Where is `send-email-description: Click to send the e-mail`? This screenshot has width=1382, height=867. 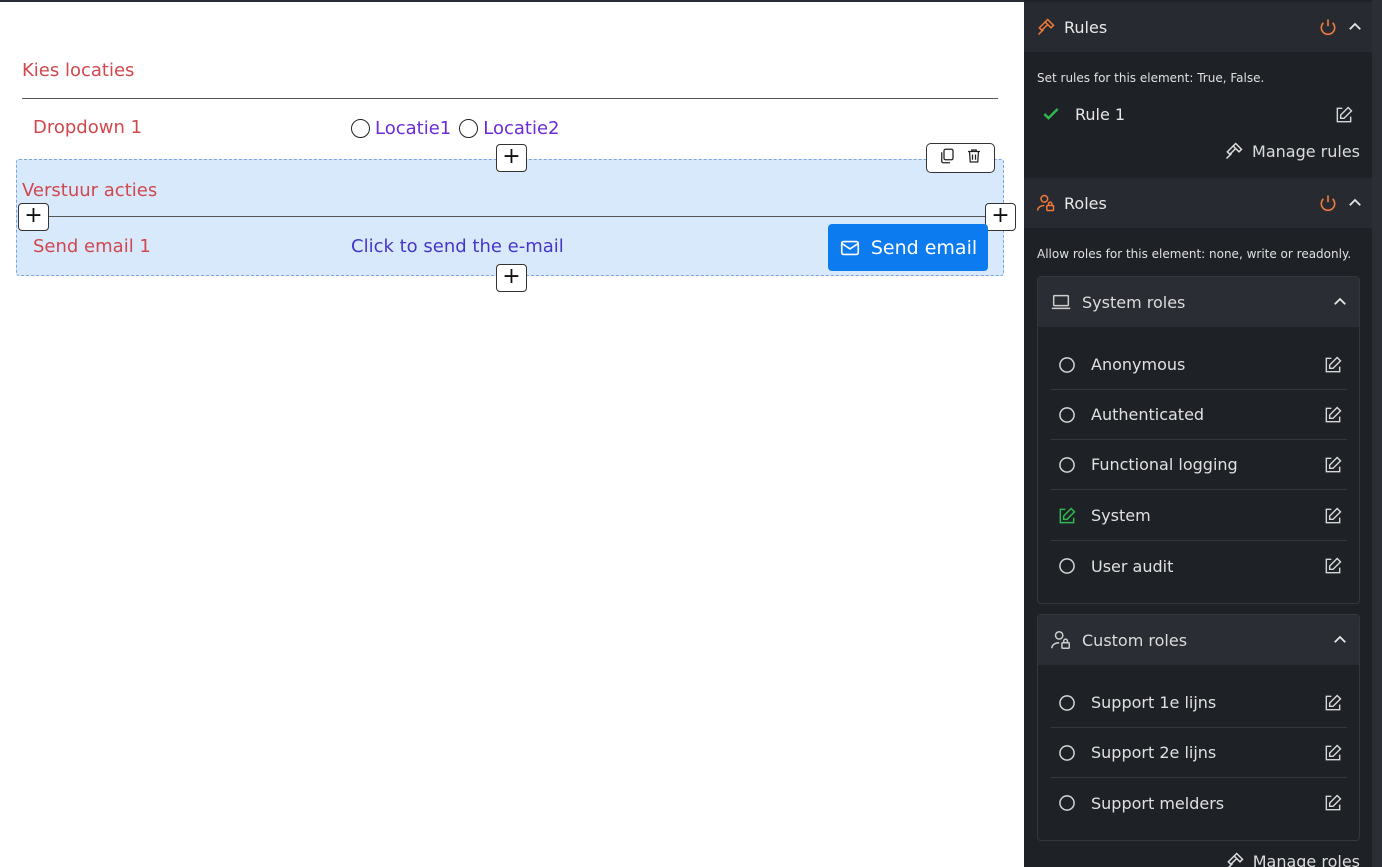
send-email-description: Click to send the e-mail is located at coordinates (457, 246).